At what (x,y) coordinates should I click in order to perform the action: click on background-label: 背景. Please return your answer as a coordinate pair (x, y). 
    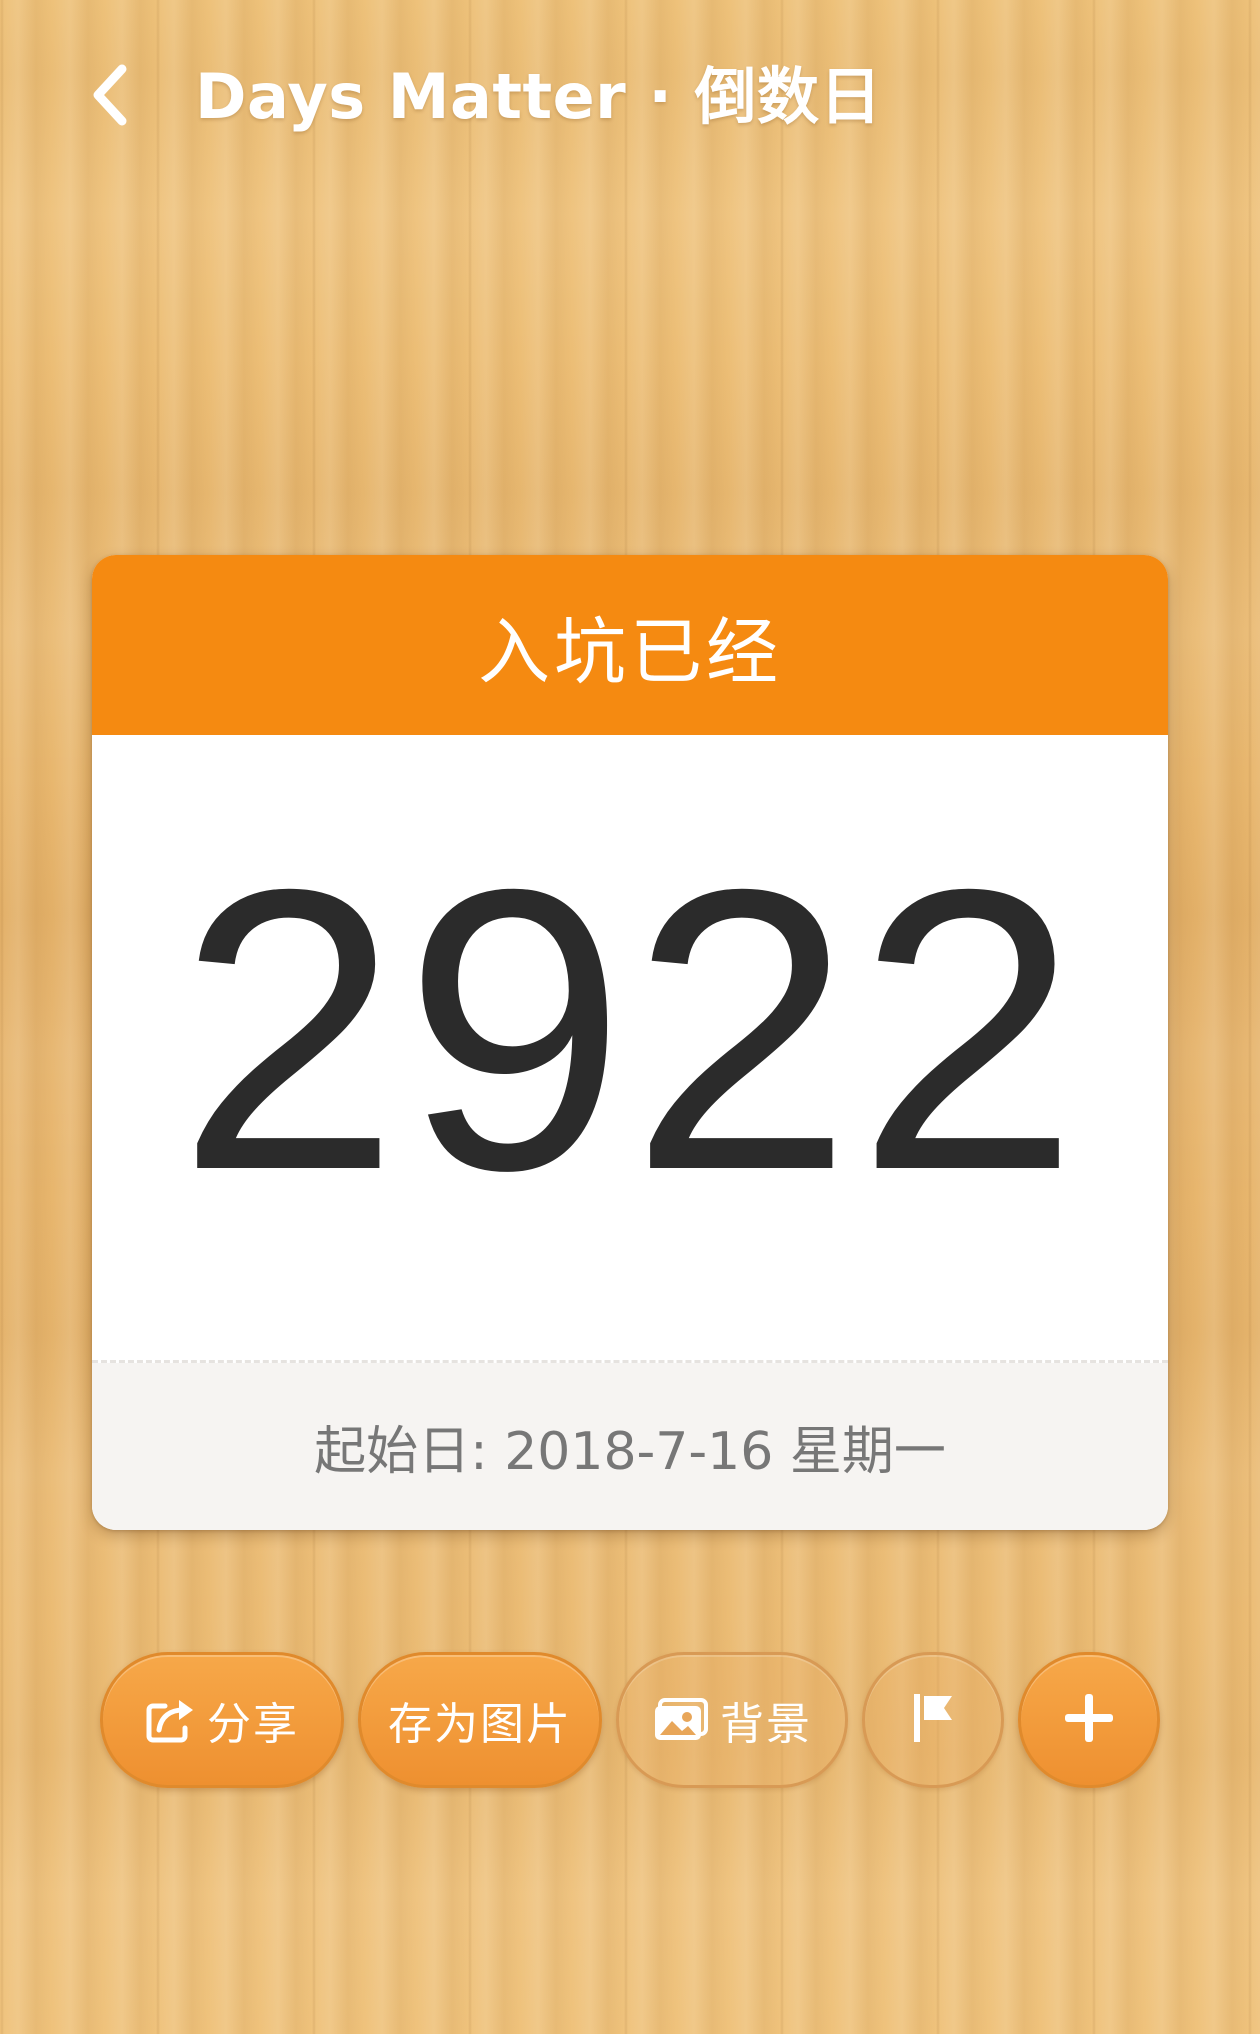
    Looking at the image, I should click on (766, 1724).